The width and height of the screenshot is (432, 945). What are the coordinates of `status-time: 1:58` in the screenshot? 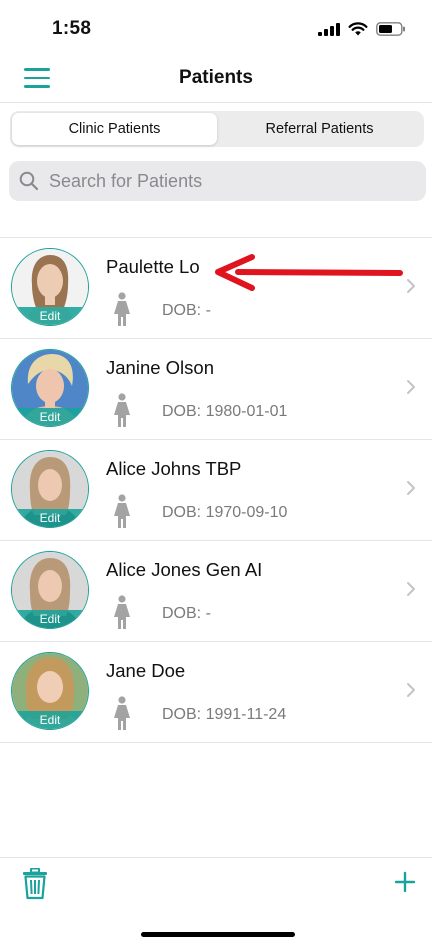 It's located at (72, 28).